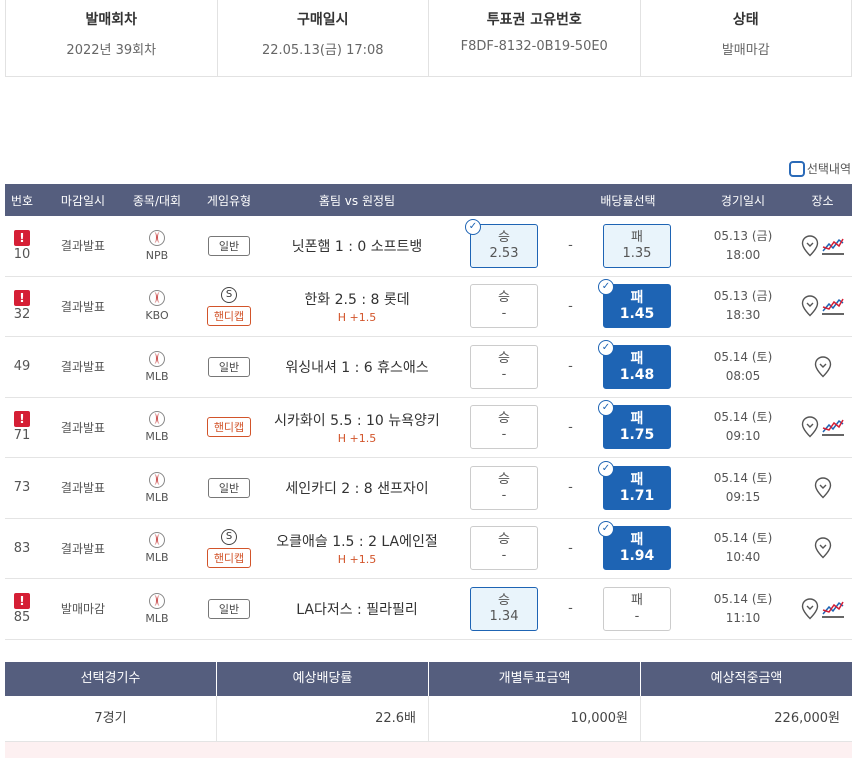 This screenshot has height=758, width=857. I want to click on lose-odds: 1.94, so click(637, 556).